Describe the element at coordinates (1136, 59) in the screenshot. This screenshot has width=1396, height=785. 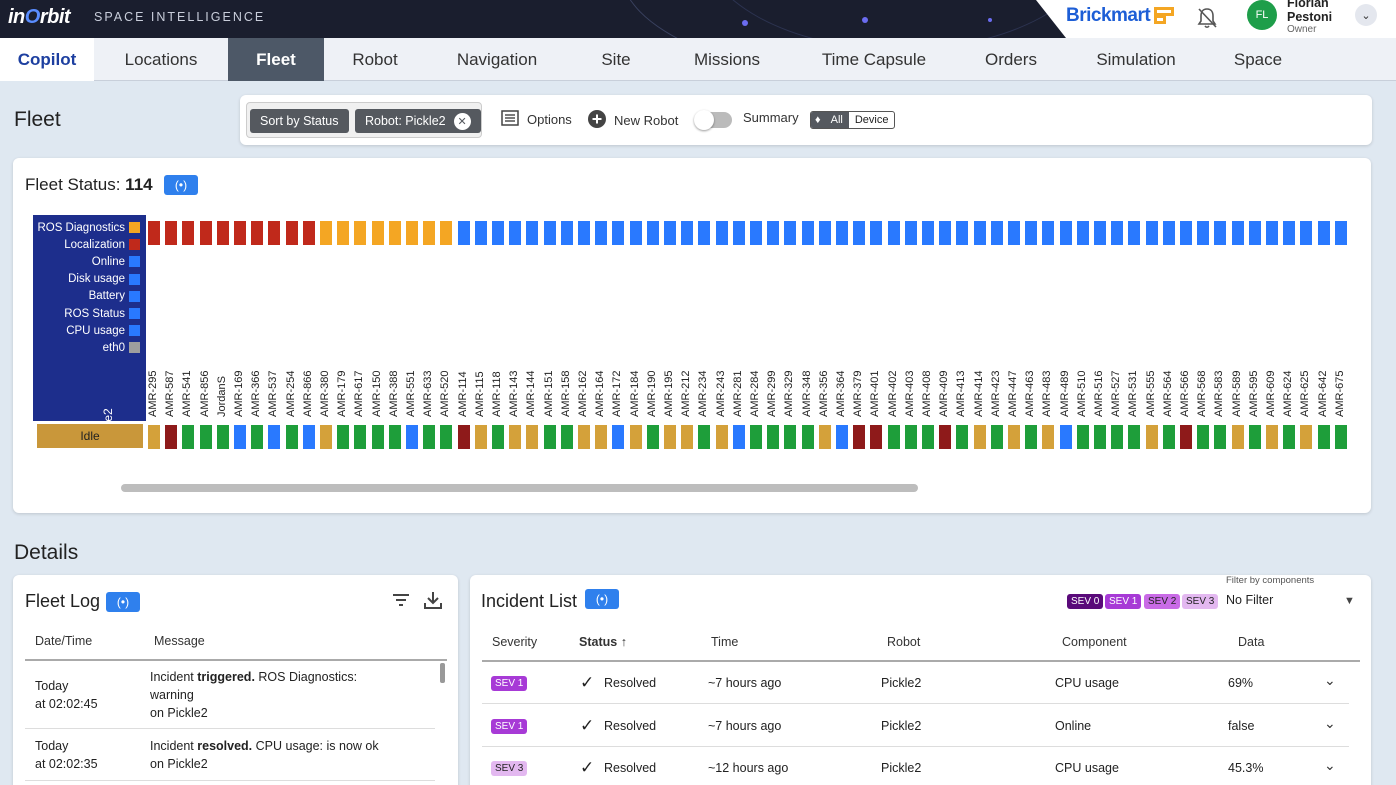
I see `tab-simulation: Simulation` at that location.